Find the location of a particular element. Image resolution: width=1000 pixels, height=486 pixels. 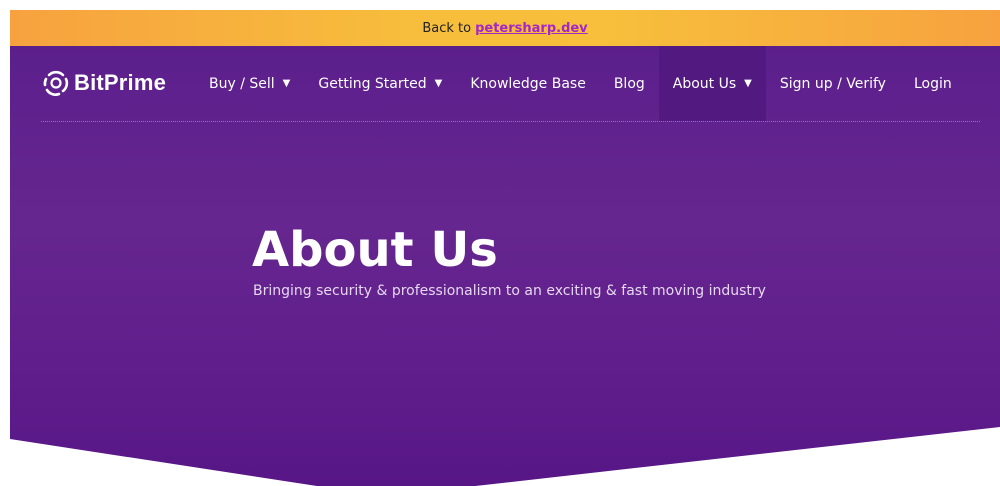

nav-item-label: Getting Started is located at coordinates (372, 83).